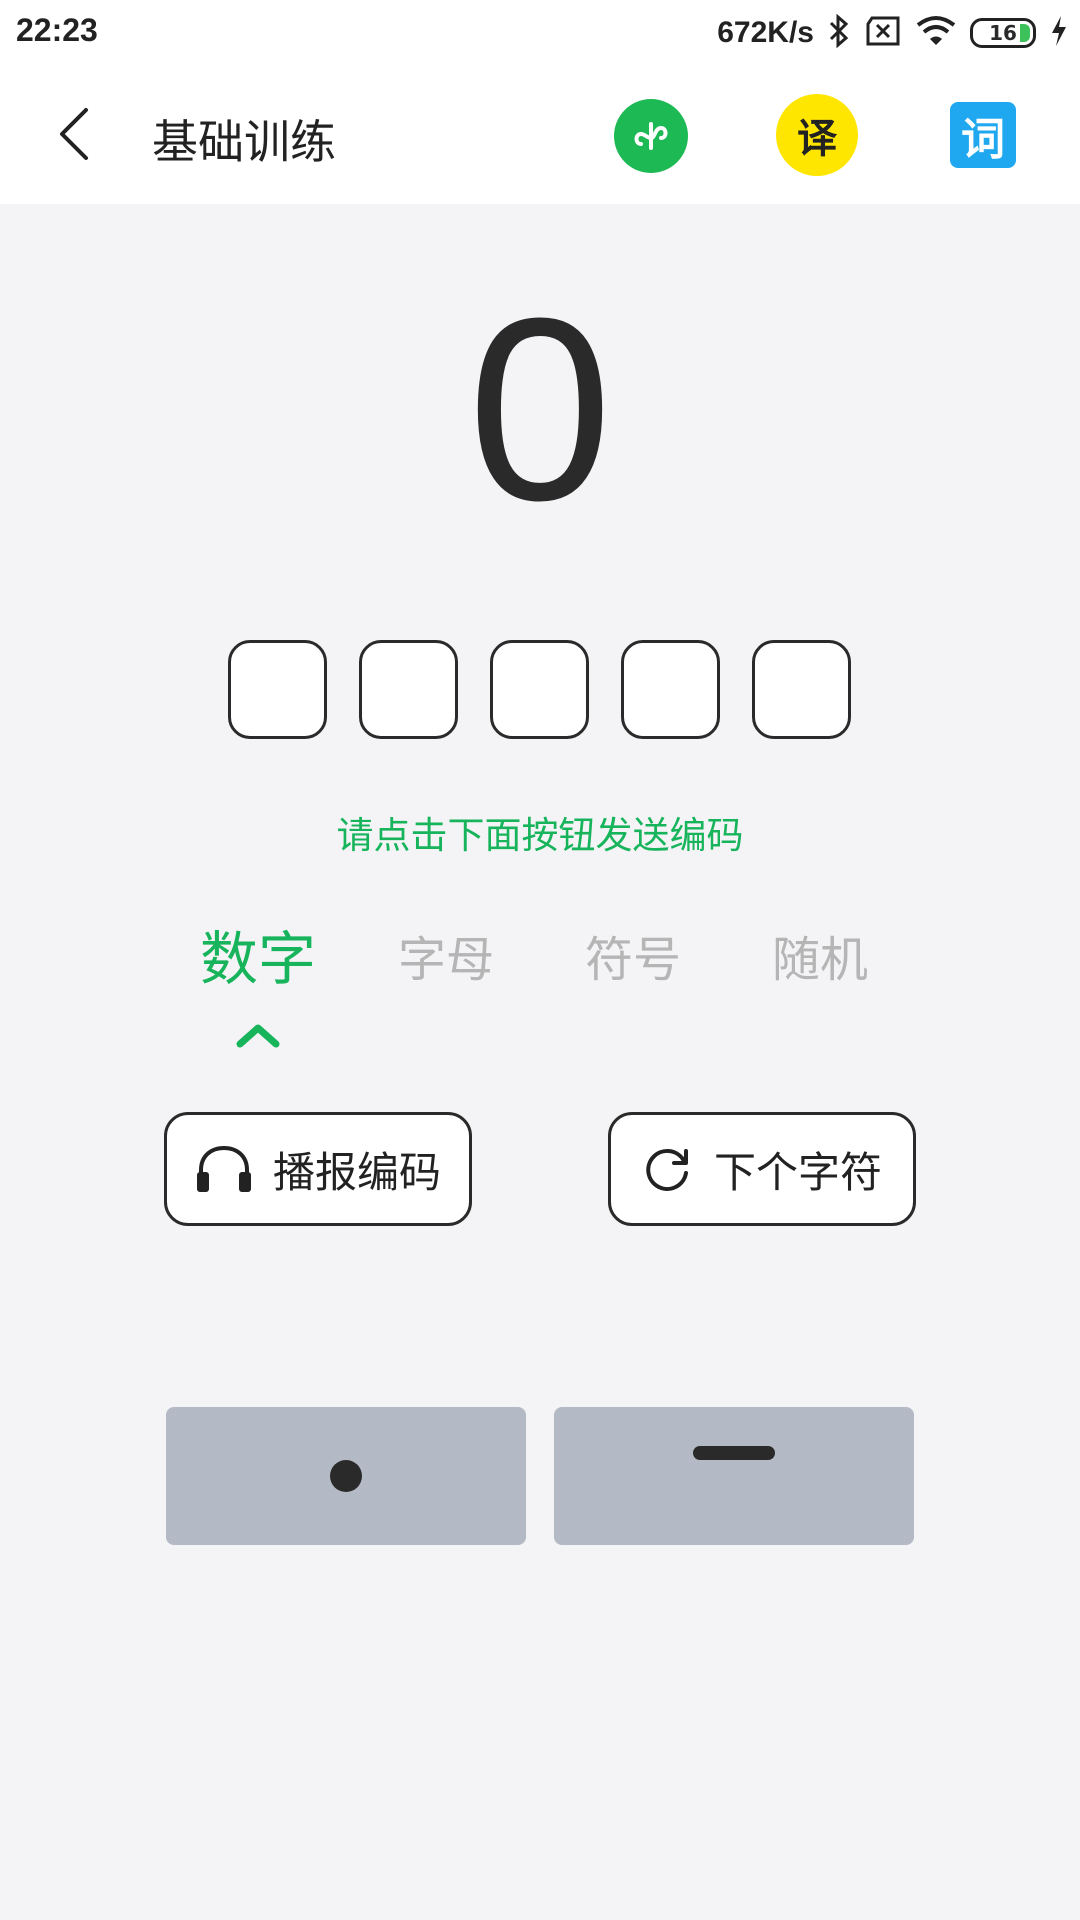  I want to click on dot-key, so click(346, 1476).